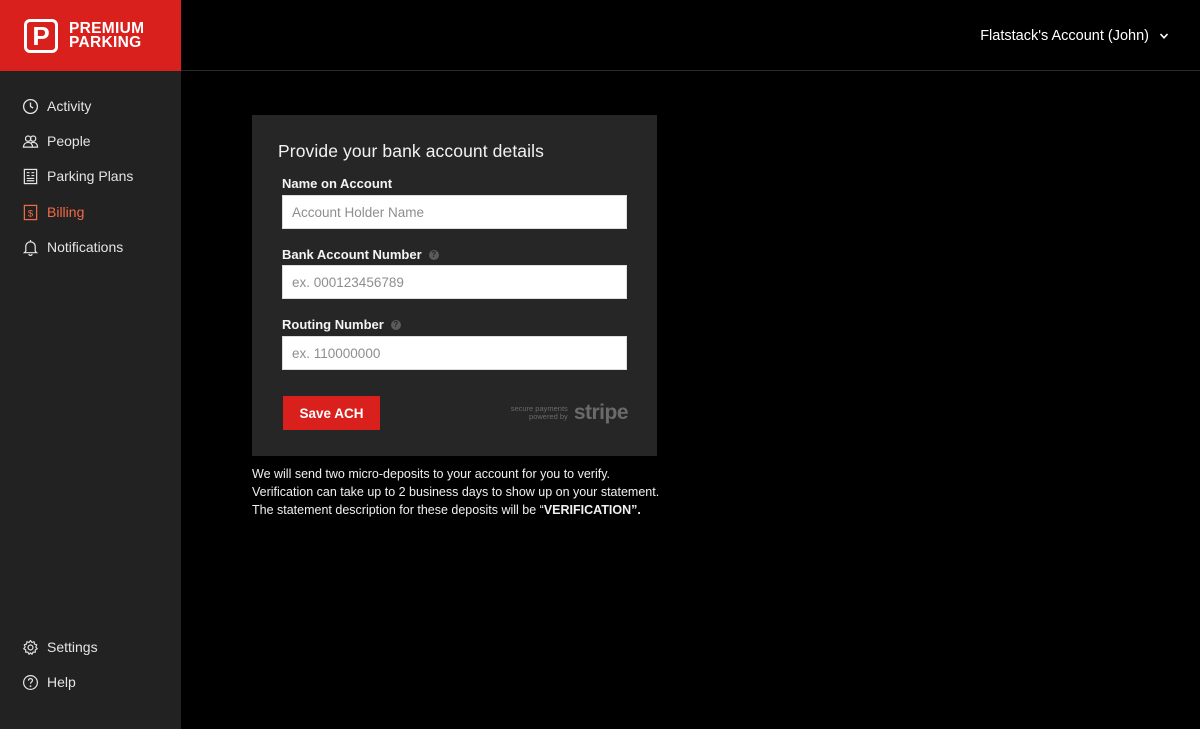 The width and height of the screenshot is (1200, 729). Describe the element at coordinates (30, 141) in the screenshot. I see `people-icon` at that location.